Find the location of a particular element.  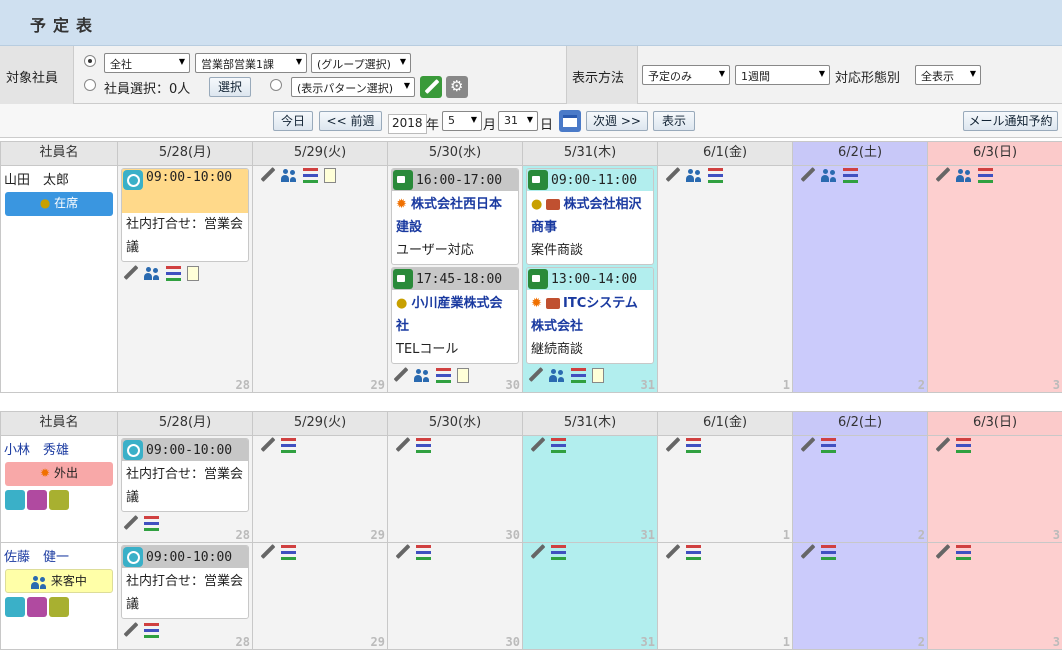

group-select: (グループ選択) is located at coordinates (361, 63).